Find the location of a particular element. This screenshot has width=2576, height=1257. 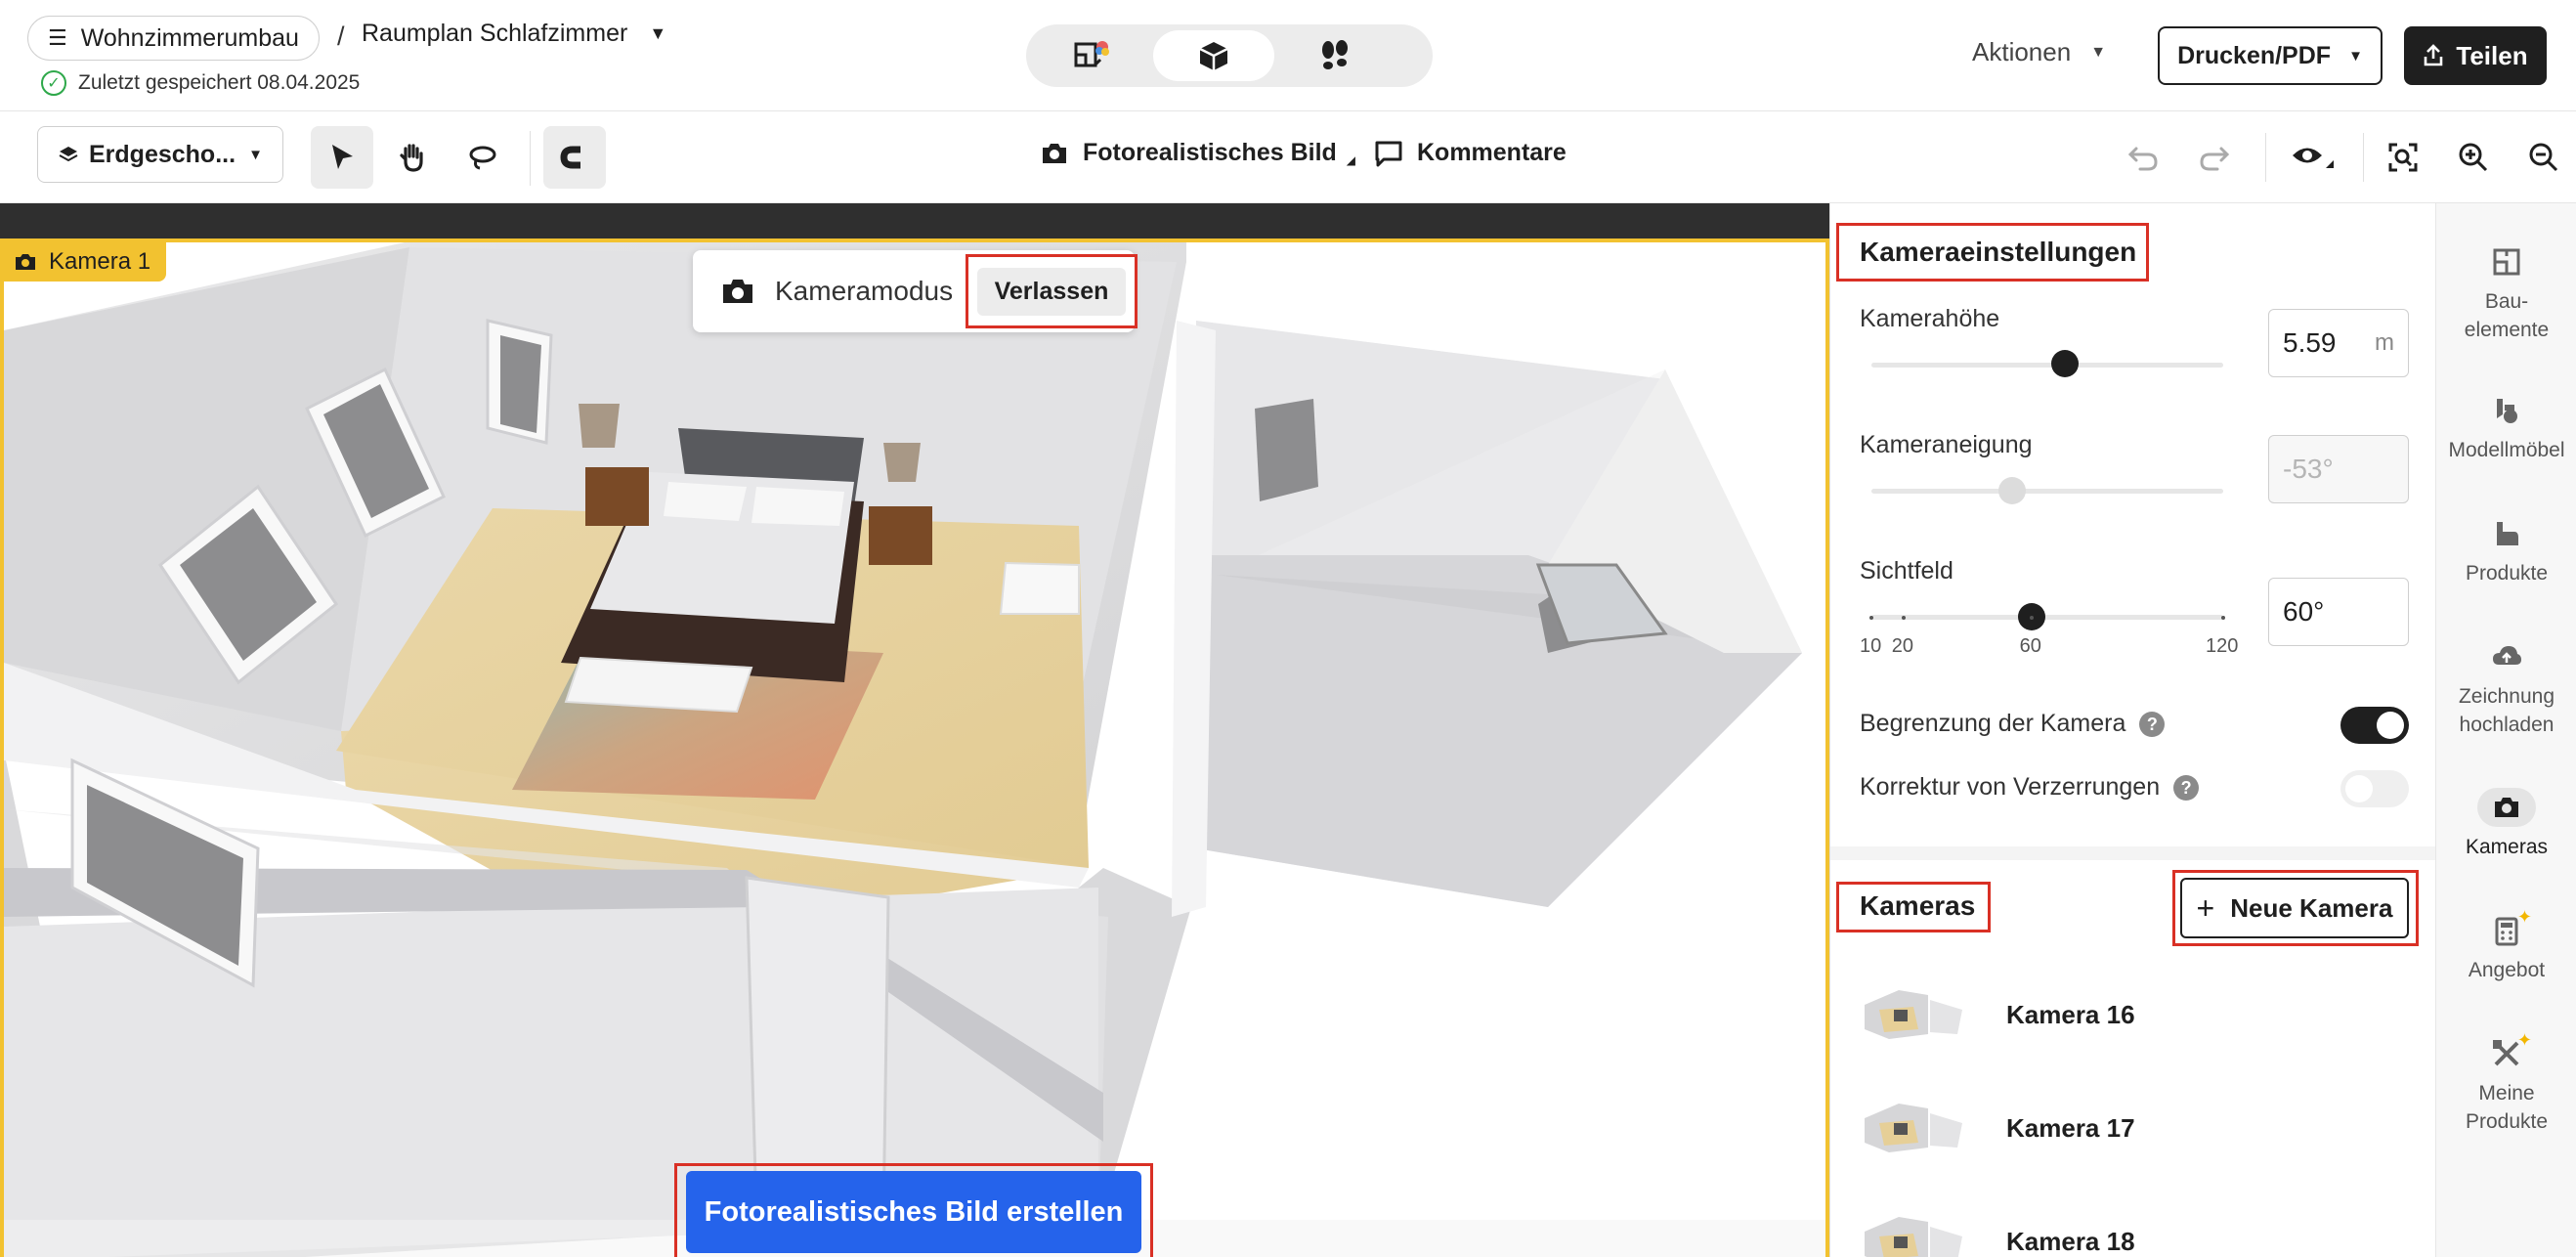

lasso-tool is located at coordinates (483, 157).